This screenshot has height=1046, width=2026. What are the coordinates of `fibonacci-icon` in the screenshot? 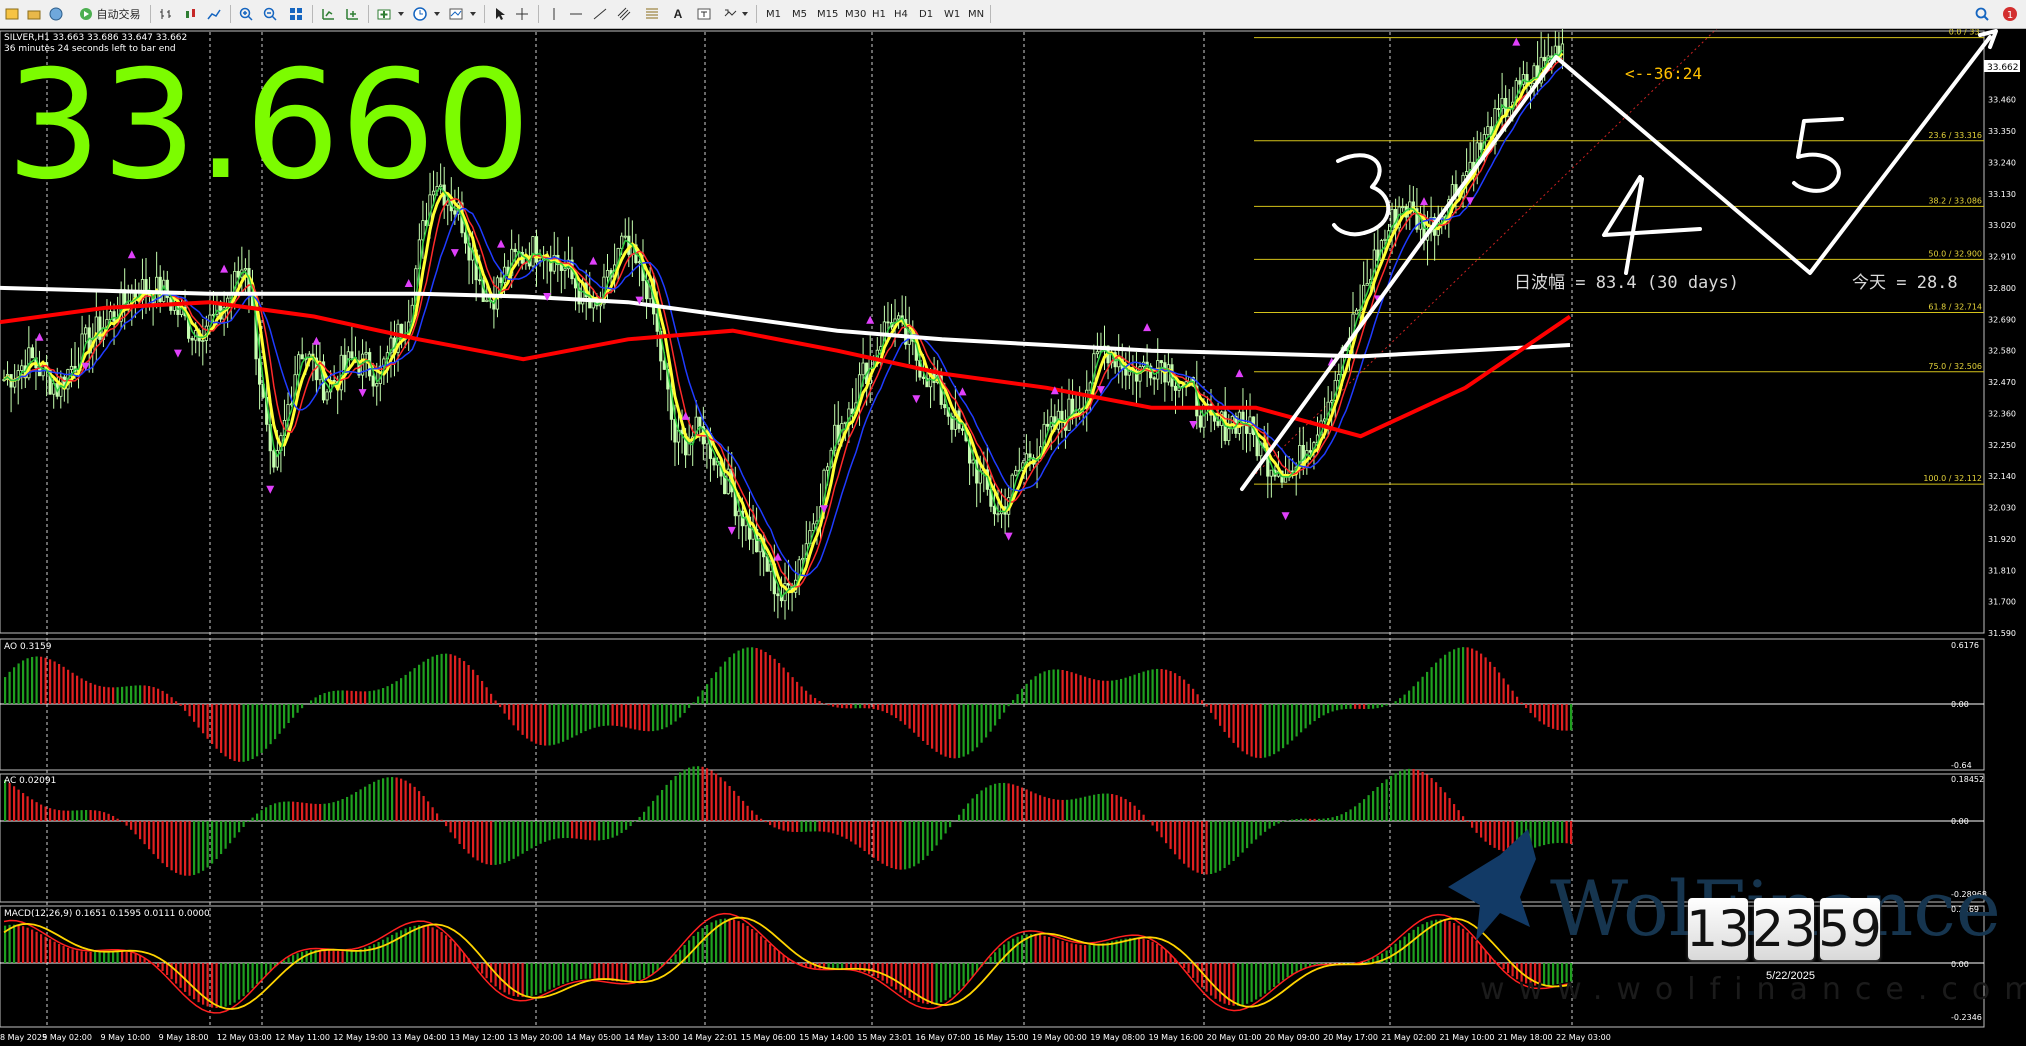 It's located at (652, 14).